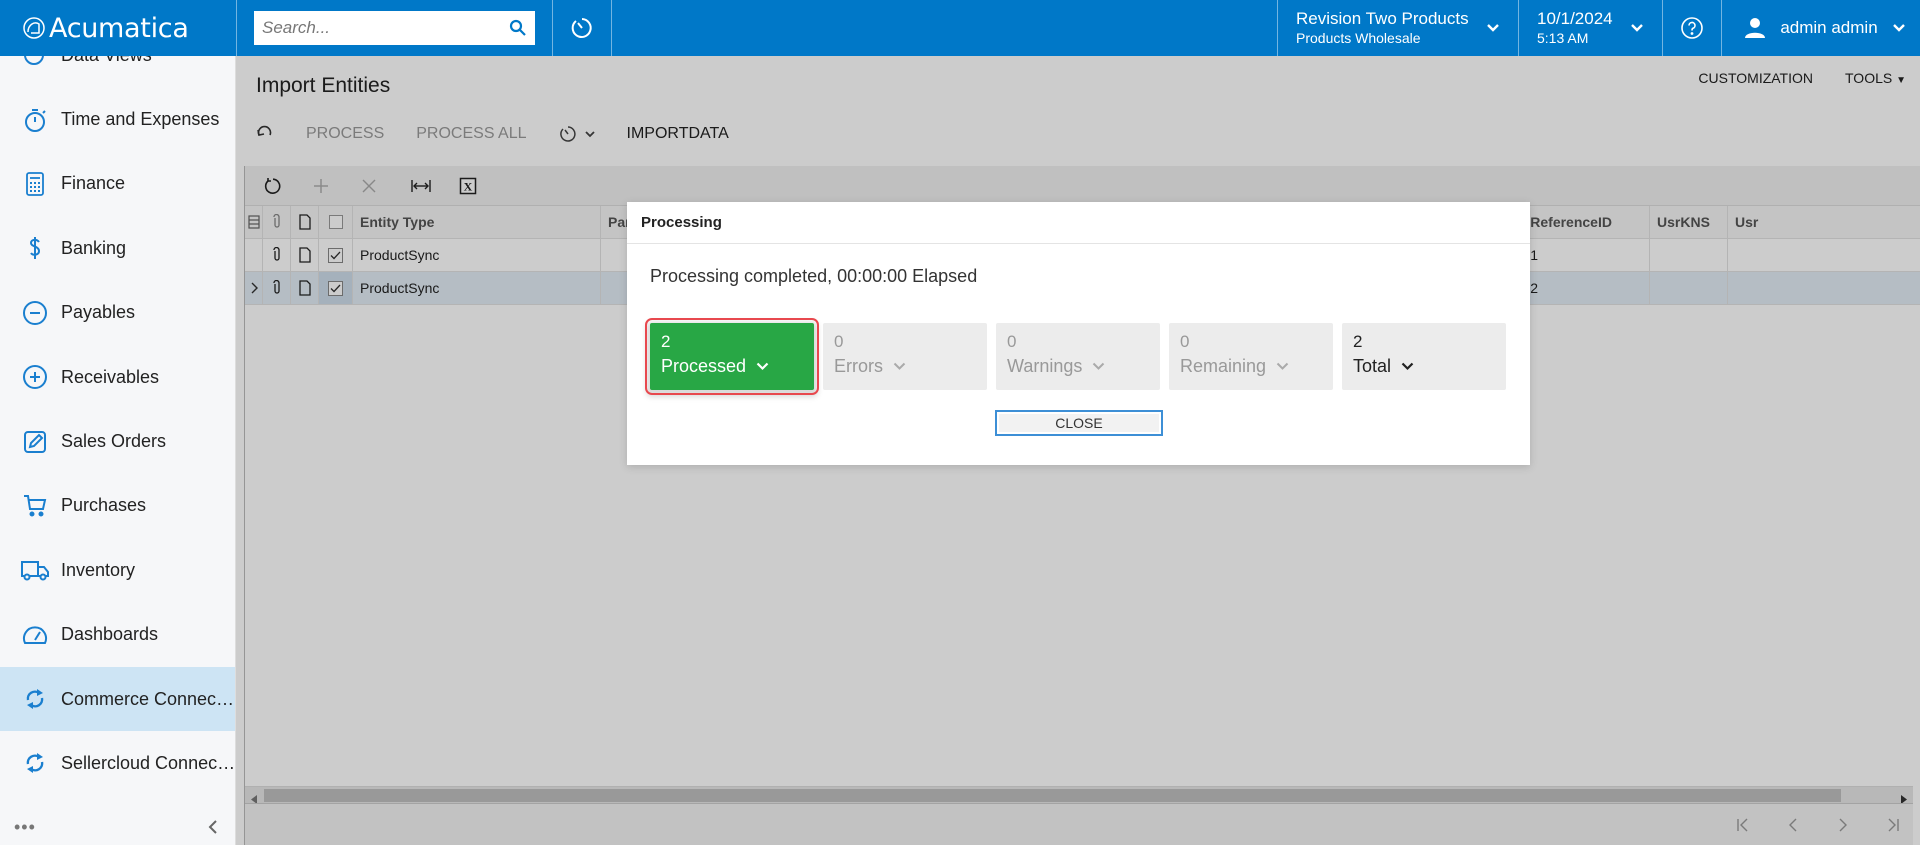 This screenshot has height=845, width=1920. I want to click on search-area, so click(394, 28).